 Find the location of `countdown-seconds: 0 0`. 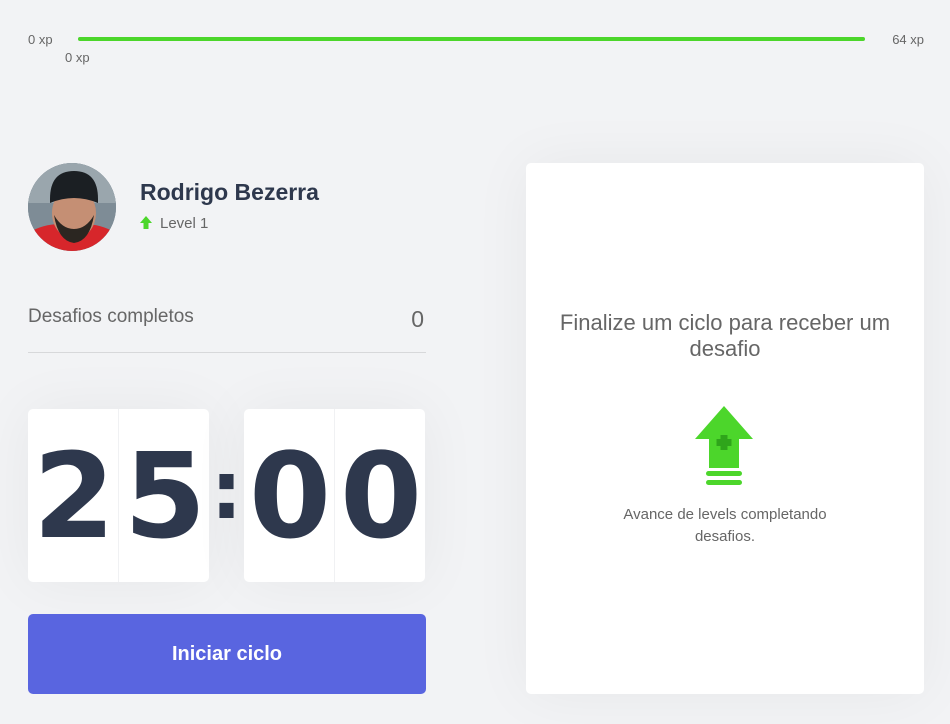

countdown-seconds: 0 0 is located at coordinates (334, 495).